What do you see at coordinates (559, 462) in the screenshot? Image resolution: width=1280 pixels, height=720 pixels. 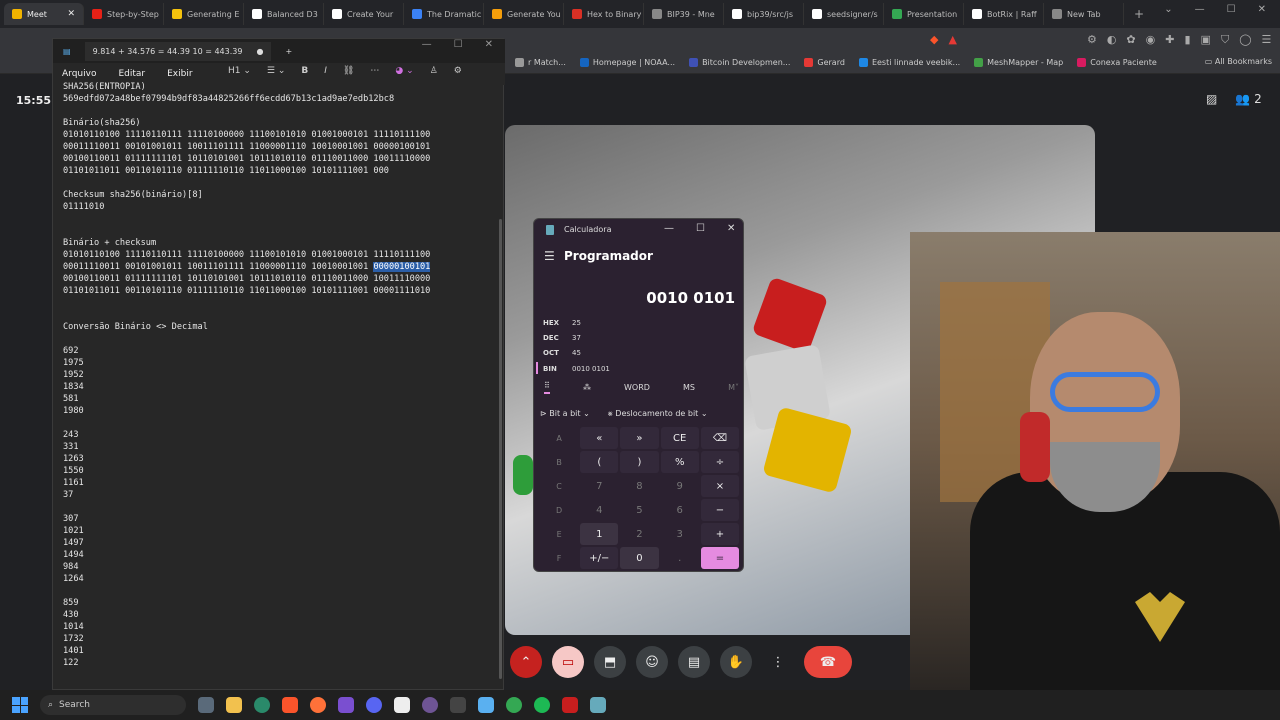 I see `calc-key: B` at bounding box center [559, 462].